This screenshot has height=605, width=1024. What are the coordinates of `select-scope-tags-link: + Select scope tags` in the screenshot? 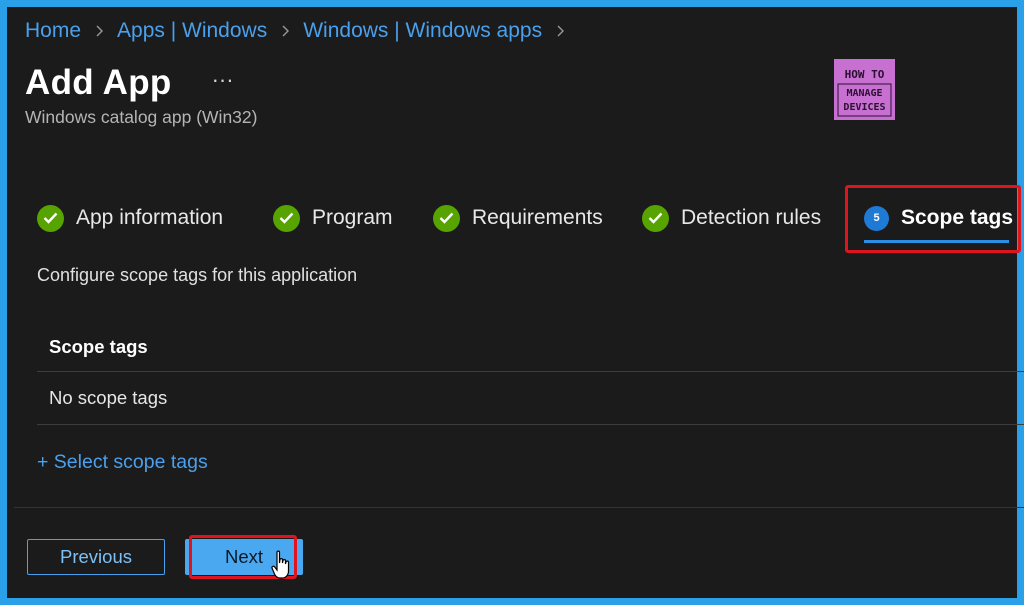 It's located at (122, 462).